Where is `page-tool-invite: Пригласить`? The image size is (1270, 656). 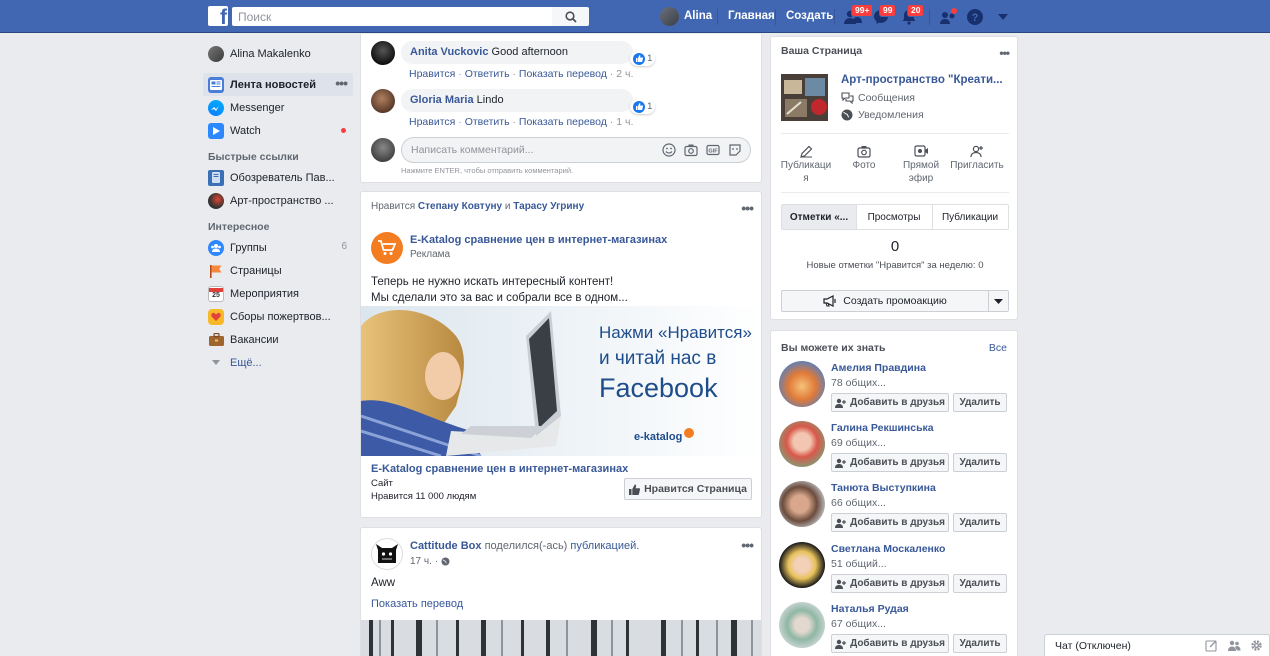
page-tool-invite: Пригласить is located at coordinates (977, 157).